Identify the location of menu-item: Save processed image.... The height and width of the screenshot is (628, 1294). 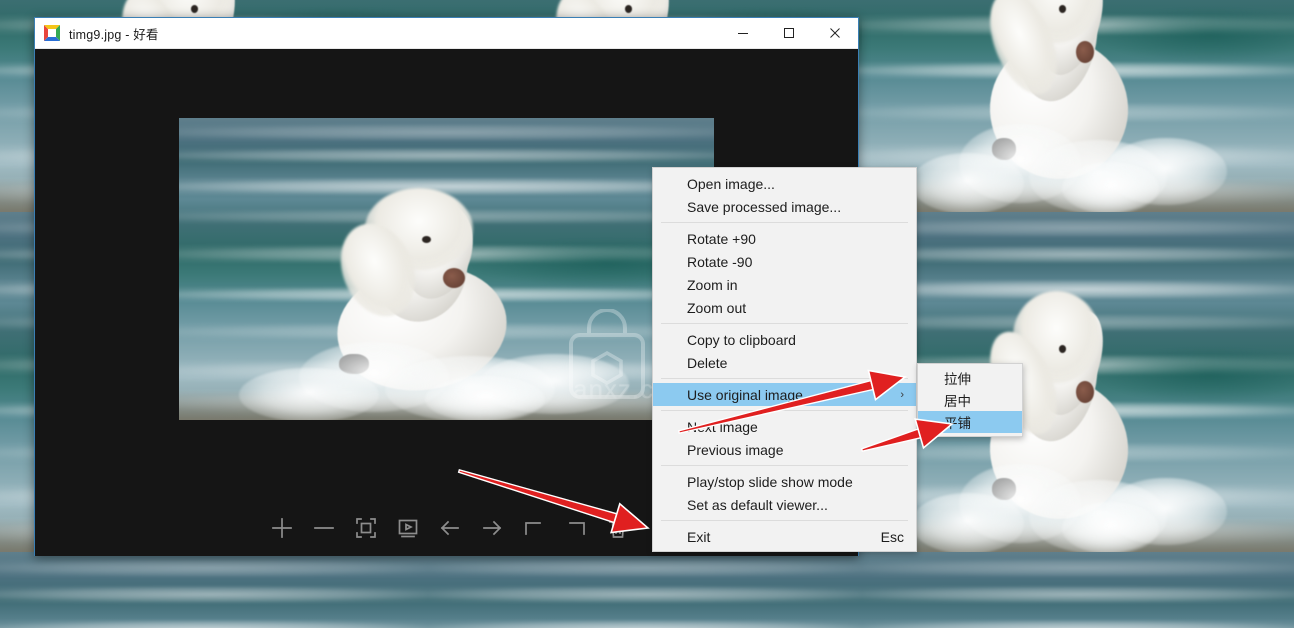
(784, 206).